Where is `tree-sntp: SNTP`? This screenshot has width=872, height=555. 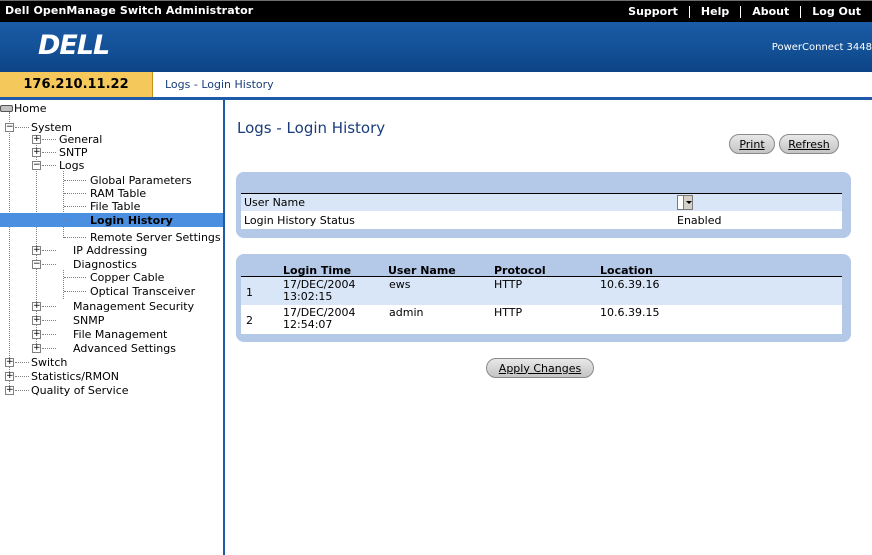
tree-sntp: SNTP is located at coordinates (73, 152).